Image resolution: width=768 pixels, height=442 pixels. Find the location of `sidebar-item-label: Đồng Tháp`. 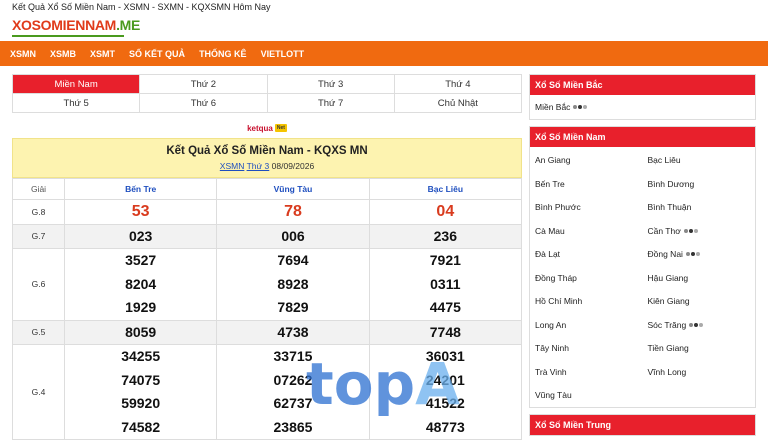

sidebar-item-label: Đồng Tháp is located at coordinates (556, 277).